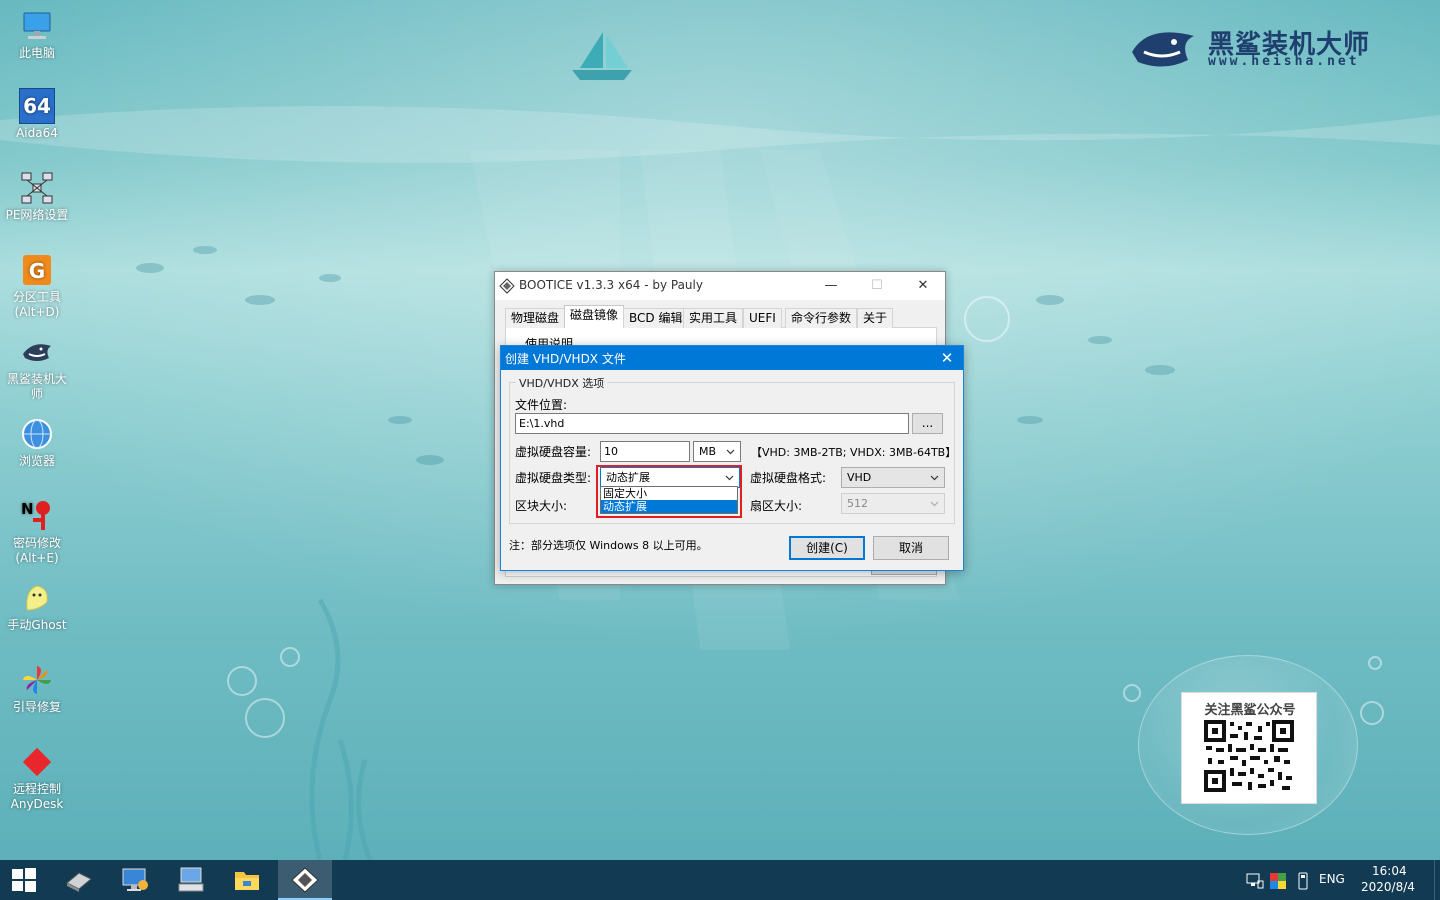  I want to click on compat-note: 注：部分选项仅 Windows 8 以上可用。, so click(608, 545).